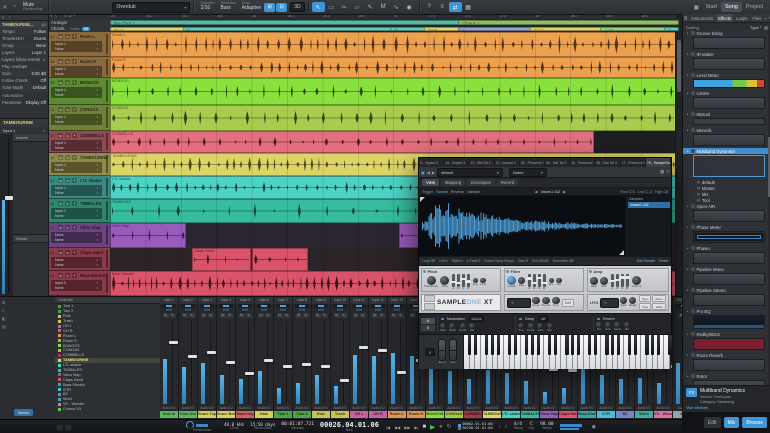 The image size is (770, 433). What do you see at coordinates (696, 7) in the screenshot?
I see `monitor-icon: ▣` at bounding box center [696, 7].